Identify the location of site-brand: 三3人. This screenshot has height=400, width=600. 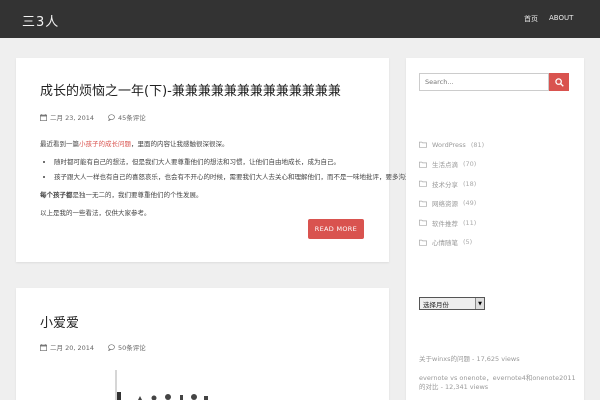
(40, 20).